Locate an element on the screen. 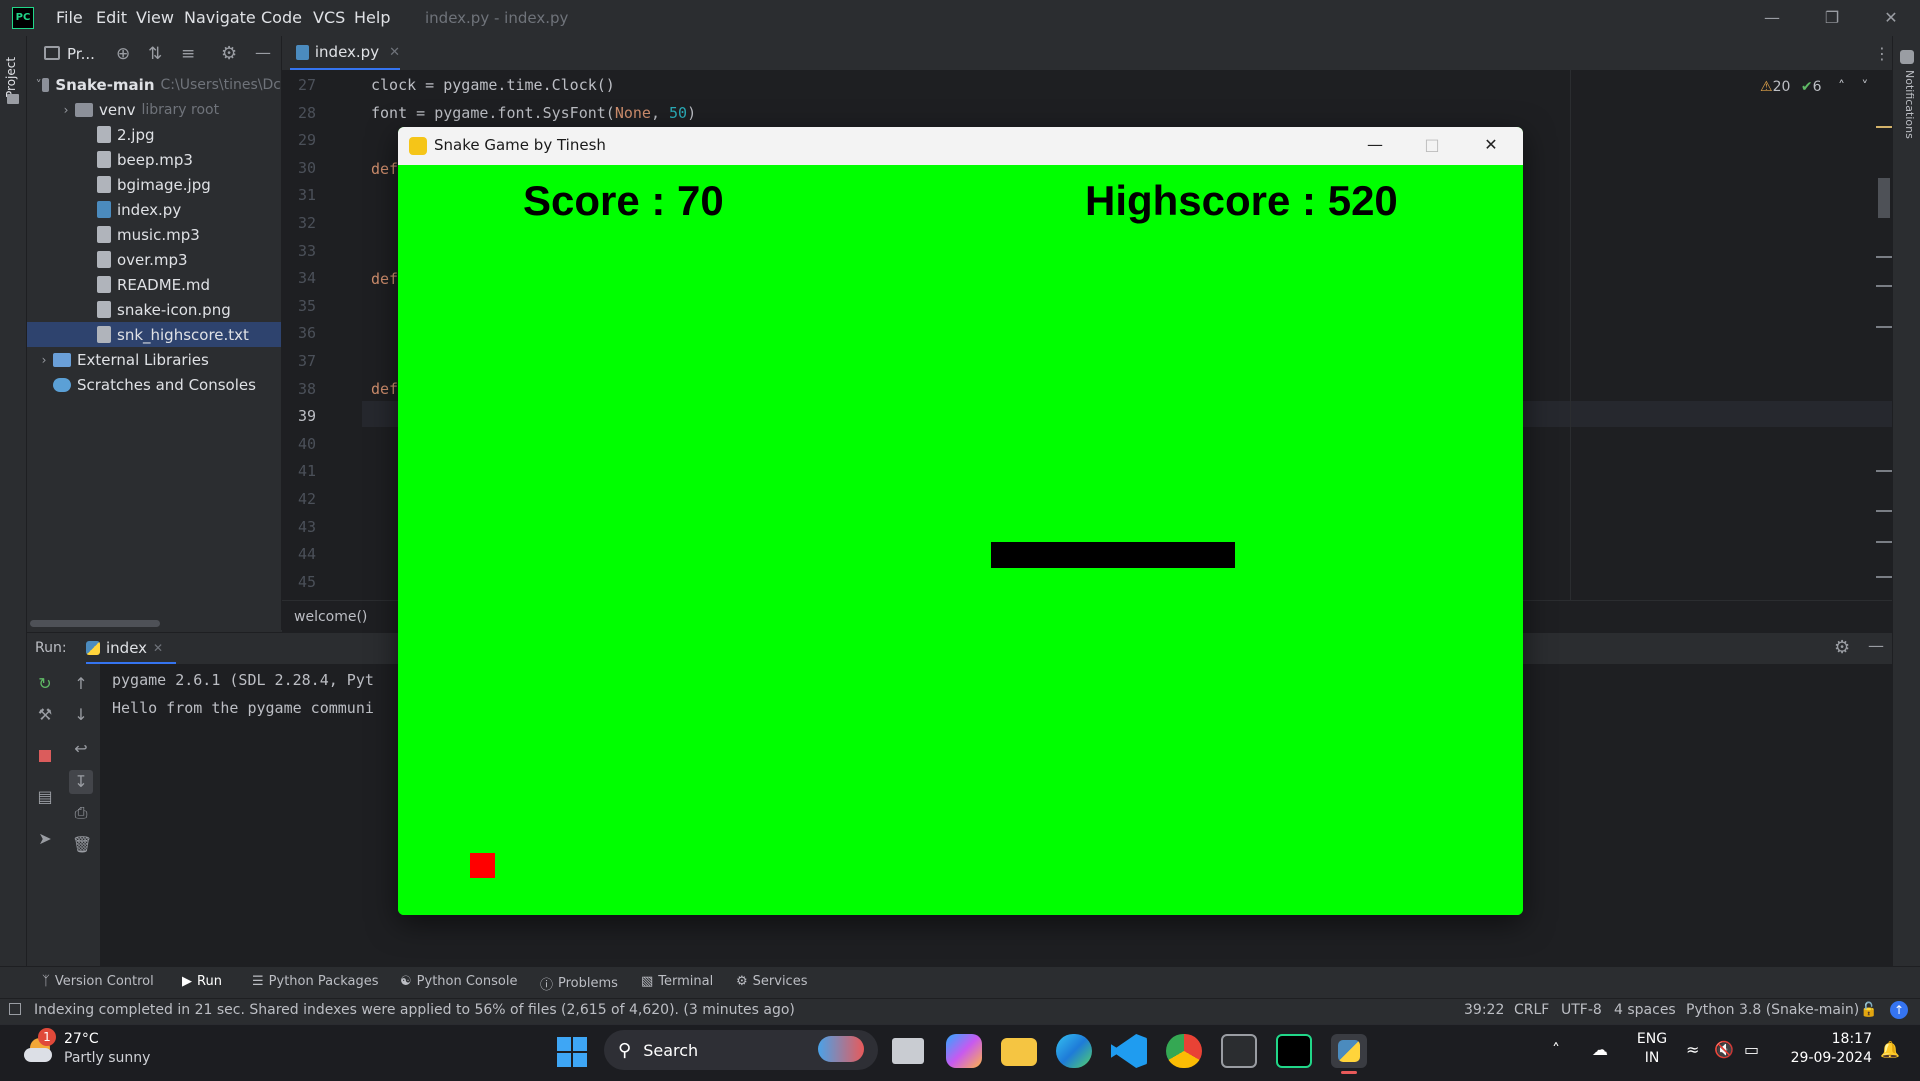 This screenshot has width=1920, height=1081. trash-icon: 🗑 is located at coordinates (82, 845).